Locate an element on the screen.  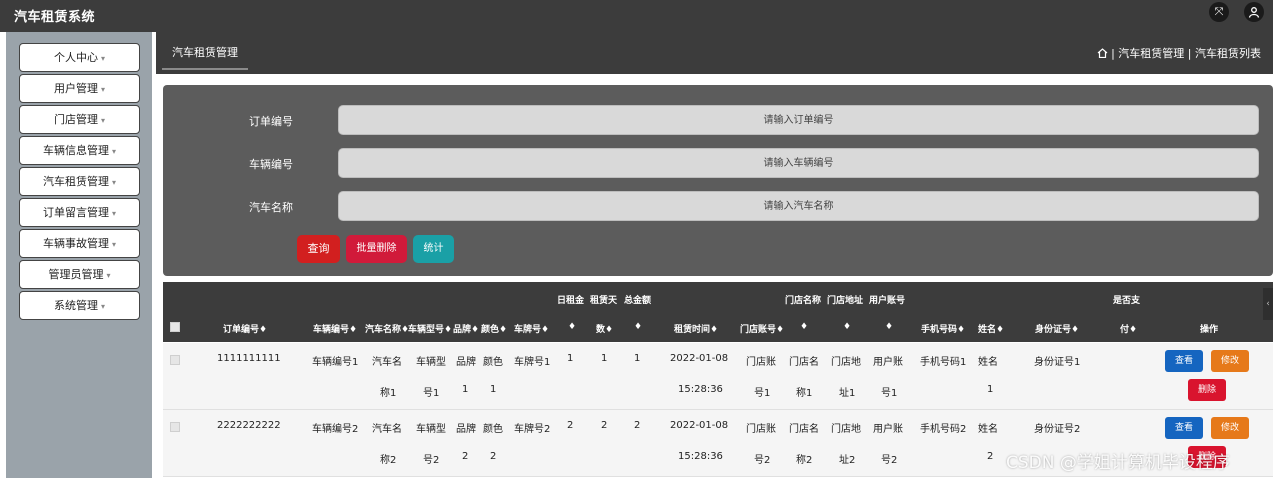
header-car-name: 汽车名称♦ is located at coordinates (387, 328).